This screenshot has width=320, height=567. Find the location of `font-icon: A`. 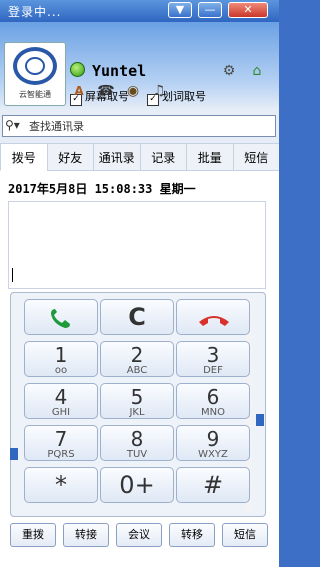

font-icon: A is located at coordinates (79, 91).